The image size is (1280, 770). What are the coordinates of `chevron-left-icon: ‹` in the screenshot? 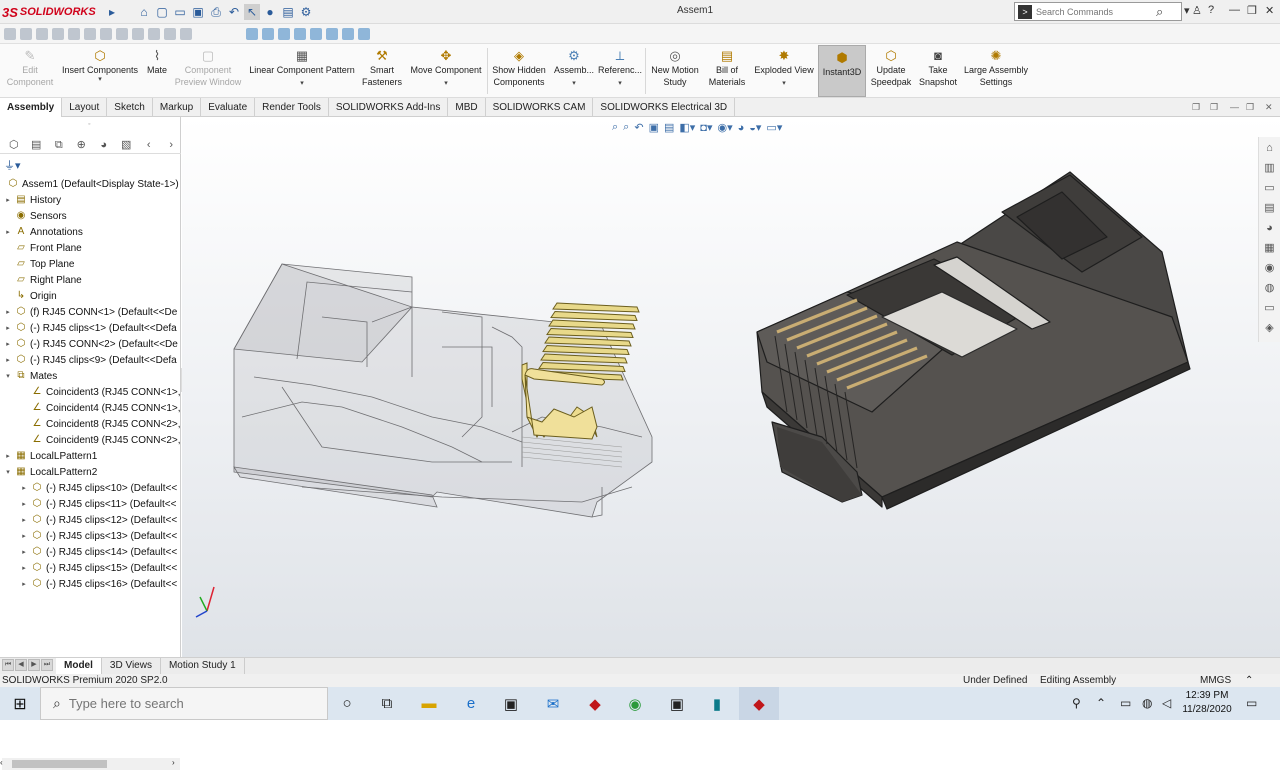 It's located at (149, 145).